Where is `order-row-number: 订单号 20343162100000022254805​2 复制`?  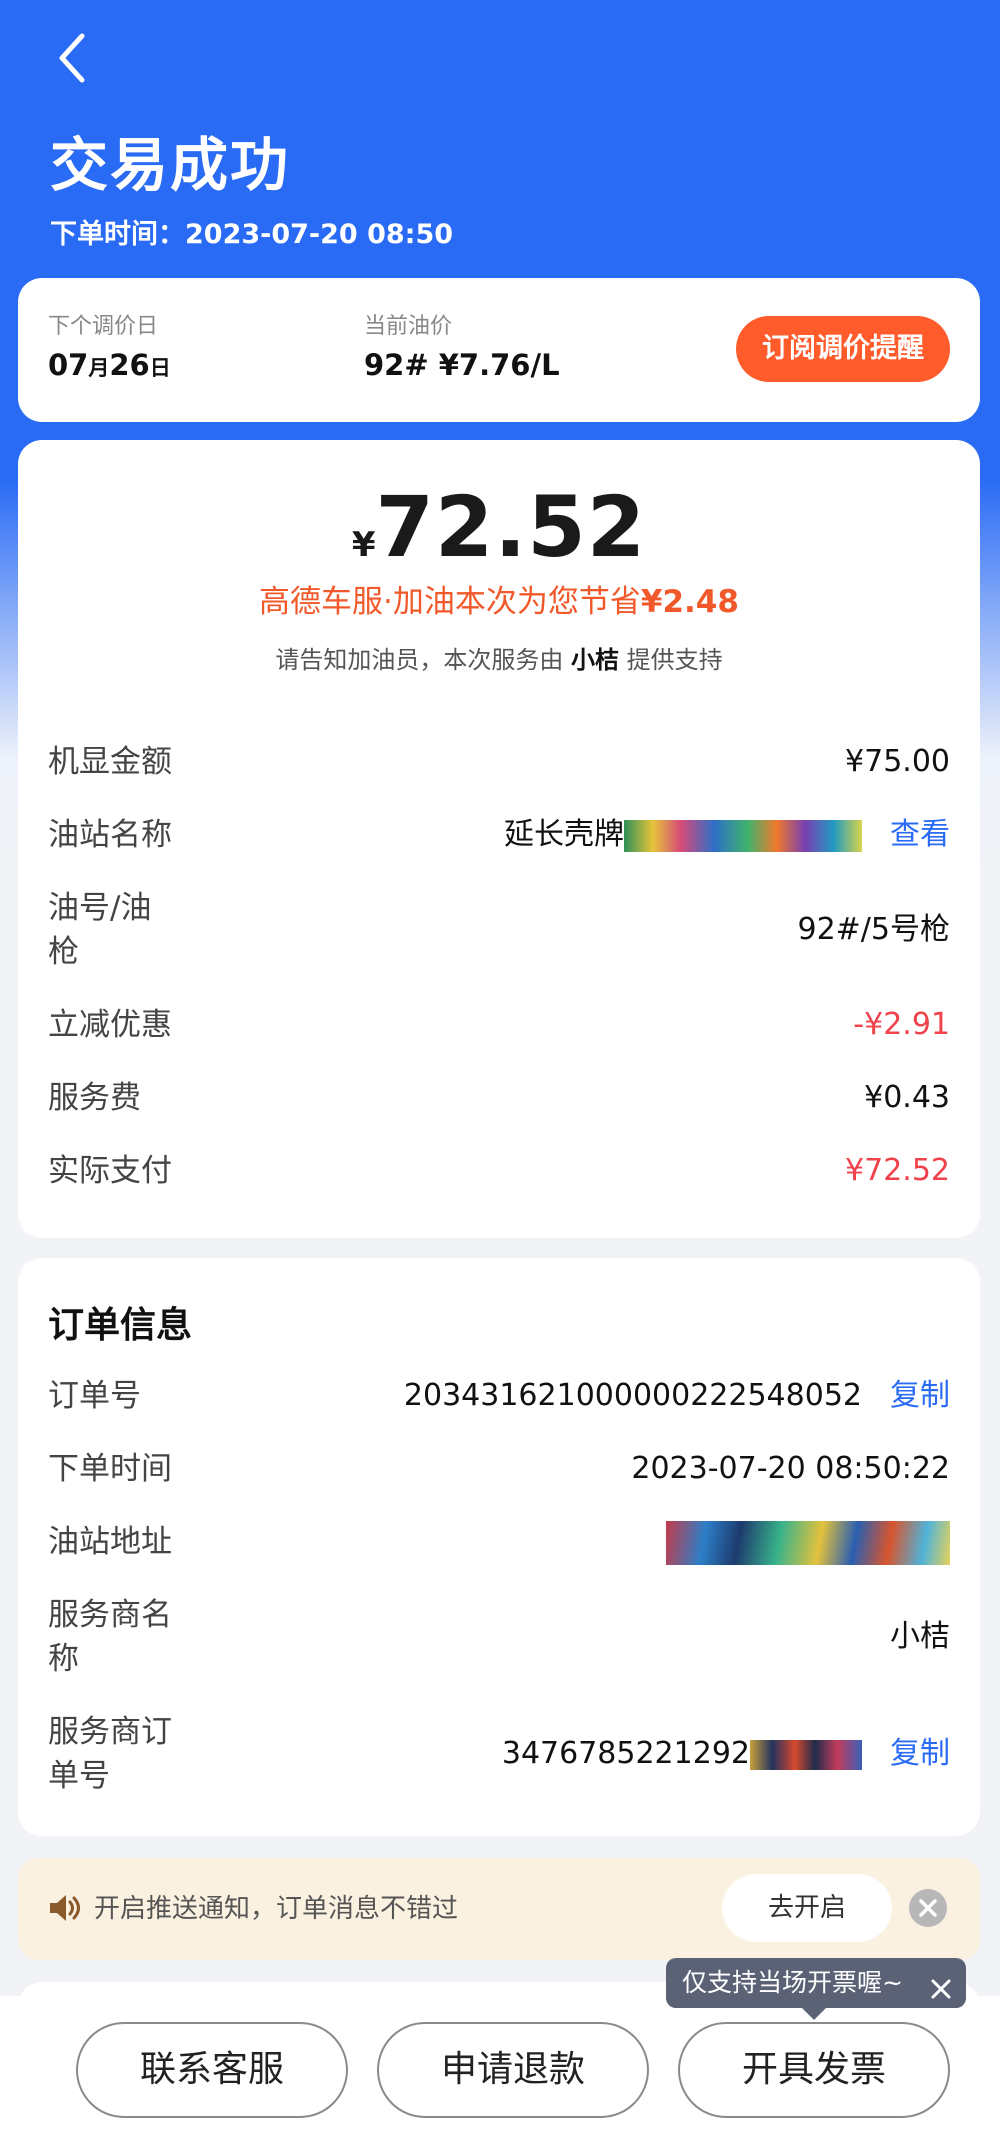
order-row-number: 订单号 20343162100000022254805​2 复制 is located at coordinates (499, 1396).